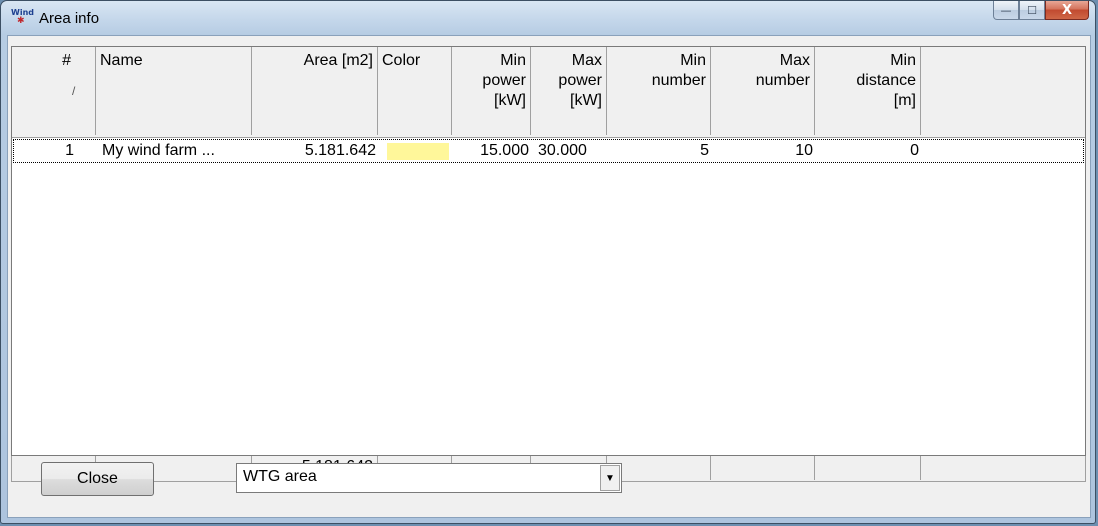 The width and height of the screenshot is (1098, 526). What do you see at coordinates (97, 479) in the screenshot?
I see `close-button: Close` at bounding box center [97, 479].